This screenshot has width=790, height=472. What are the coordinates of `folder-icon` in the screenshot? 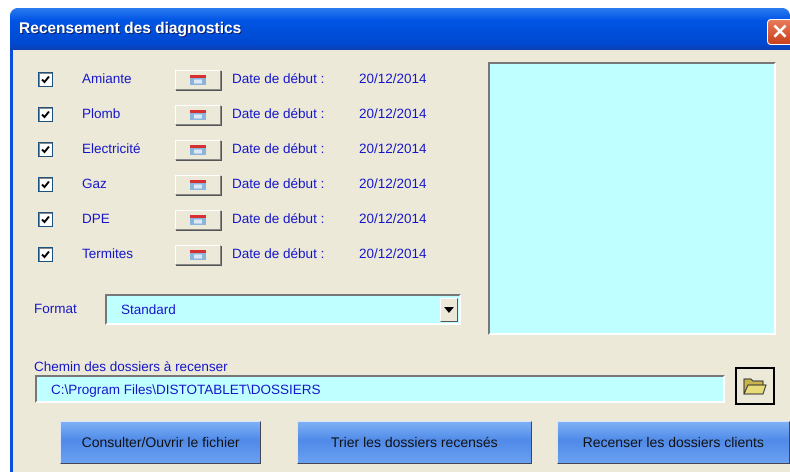 It's located at (755, 386).